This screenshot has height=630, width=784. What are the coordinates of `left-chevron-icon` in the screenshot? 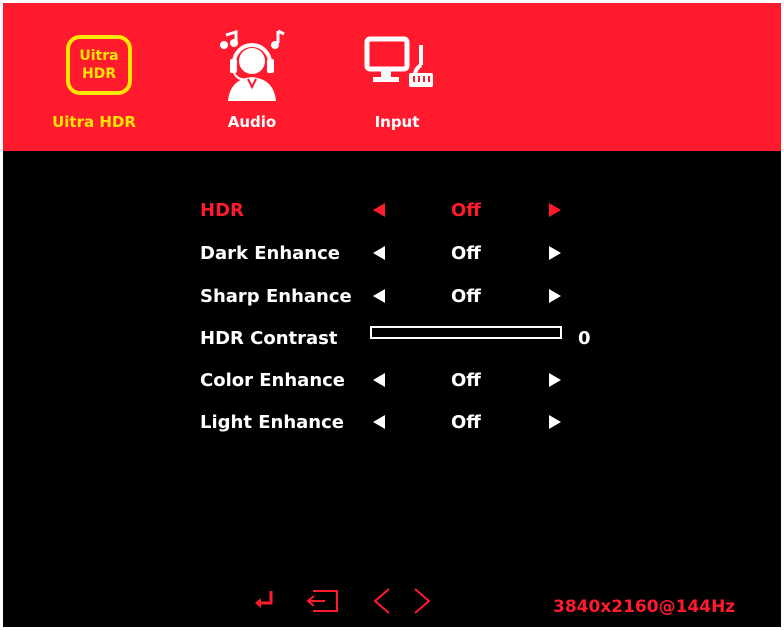 It's located at (381, 601).